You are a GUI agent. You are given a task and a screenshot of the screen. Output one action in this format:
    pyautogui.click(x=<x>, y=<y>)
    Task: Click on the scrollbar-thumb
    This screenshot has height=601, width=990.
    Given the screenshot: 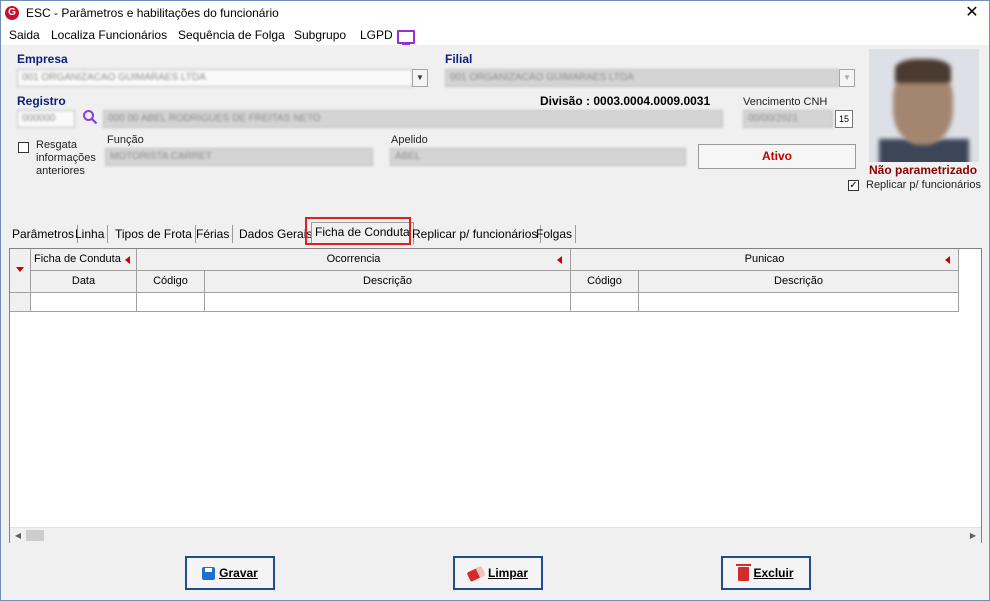 What is the action you would take?
    pyautogui.click(x=35, y=535)
    